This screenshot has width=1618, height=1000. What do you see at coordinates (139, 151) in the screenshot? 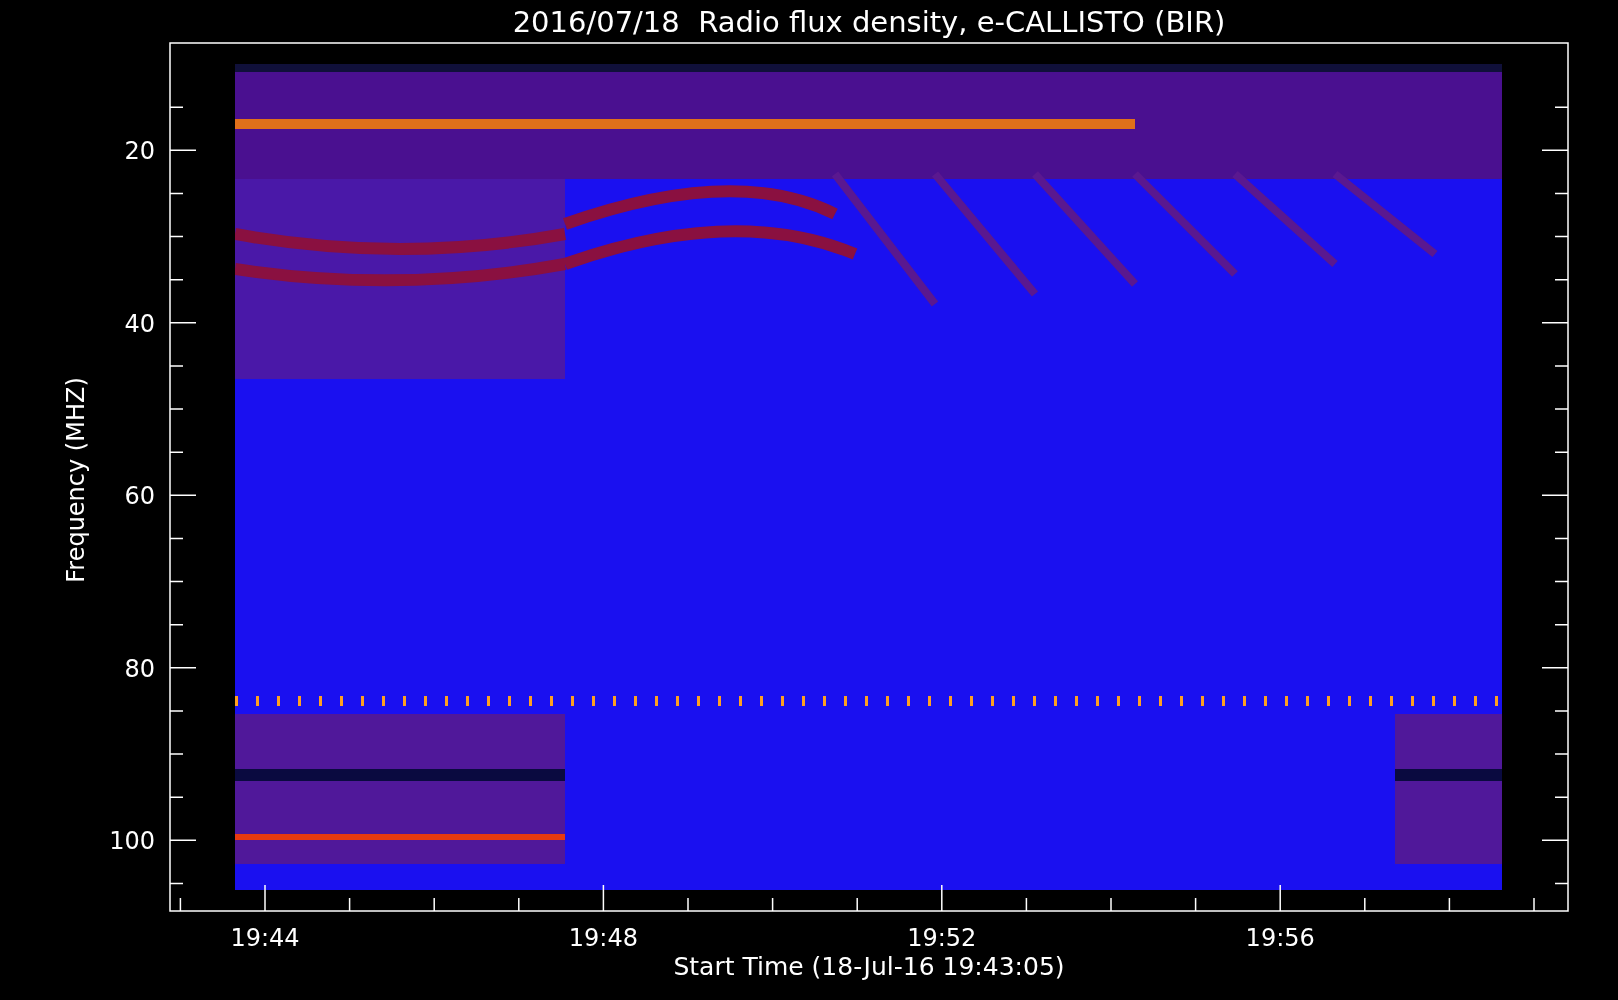
I see `y-tick-label: 20` at bounding box center [139, 151].